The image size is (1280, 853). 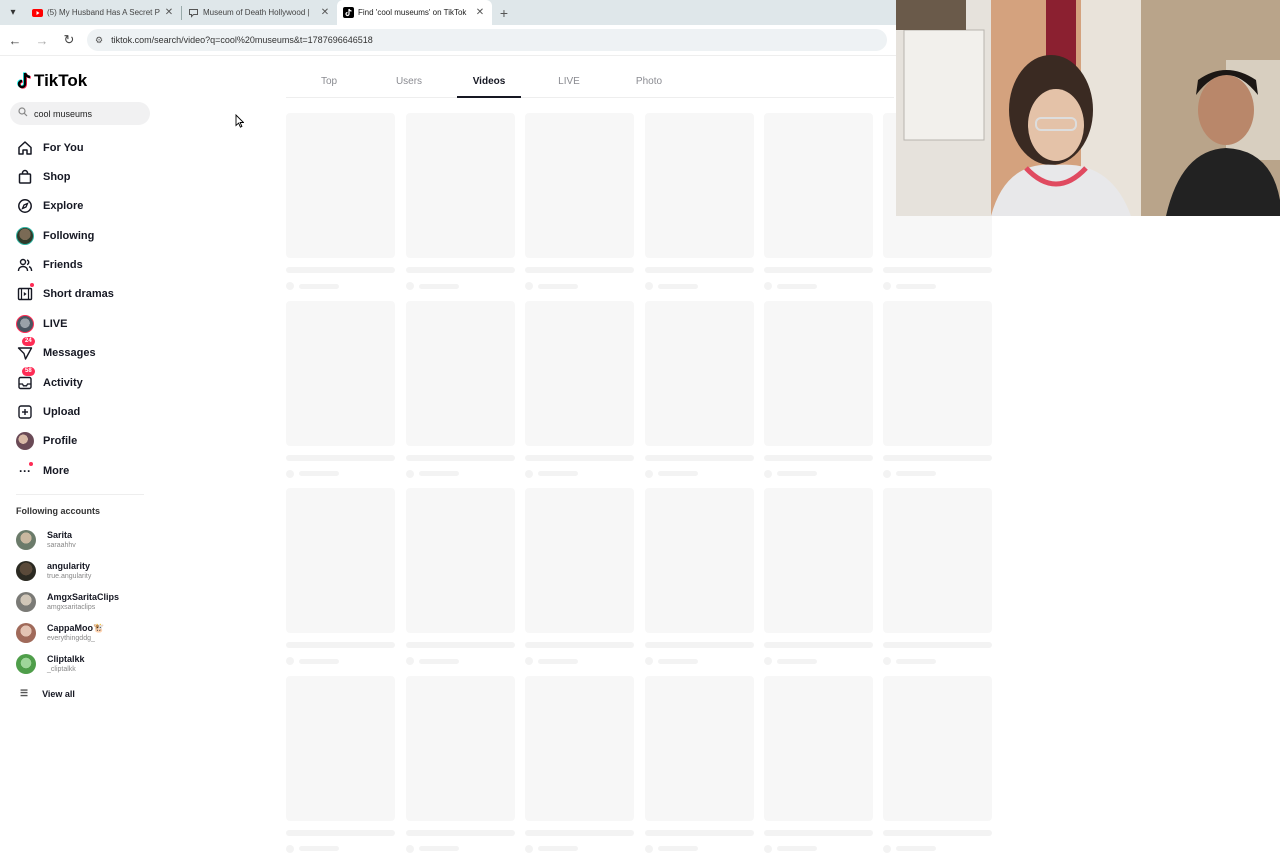 What do you see at coordinates (81, 236) in the screenshot?
I see `sidebar-item-following: Following` at bounding box center [81, 236].